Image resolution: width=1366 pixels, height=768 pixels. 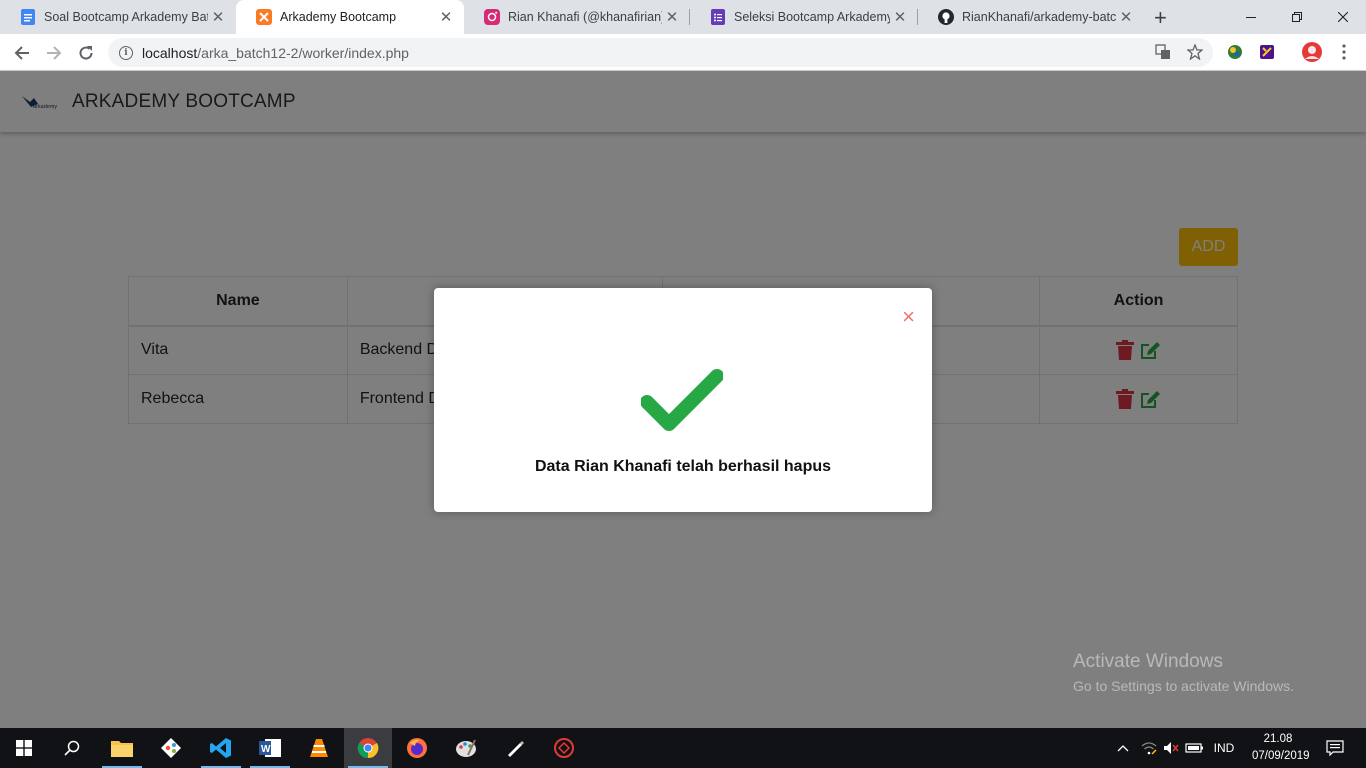 What do you see at coordinates (122, 748) in the screenshot?
I see `file-explorer-icon` at bounding box center [122, 748].